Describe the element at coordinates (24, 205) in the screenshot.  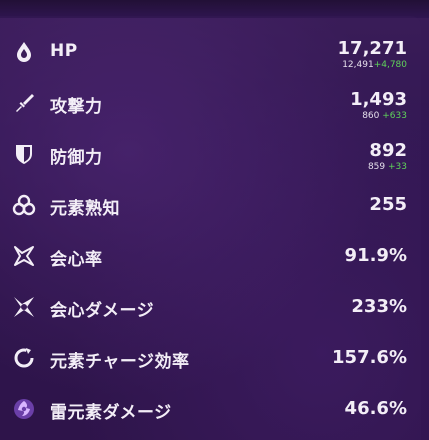
I see `elemental-mastery-icon` at that location.